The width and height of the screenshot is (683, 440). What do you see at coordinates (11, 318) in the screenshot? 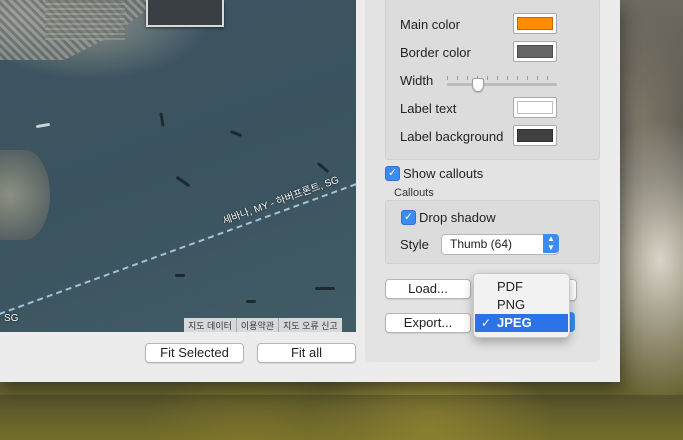
I see `map-edge-label: SG` at bounding box center [11, 318].